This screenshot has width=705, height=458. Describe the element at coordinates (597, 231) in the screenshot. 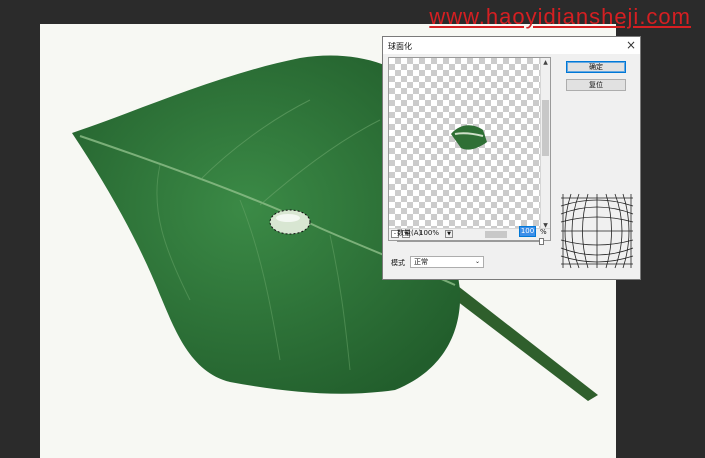

I see `spherize-grid-icon` at that location.